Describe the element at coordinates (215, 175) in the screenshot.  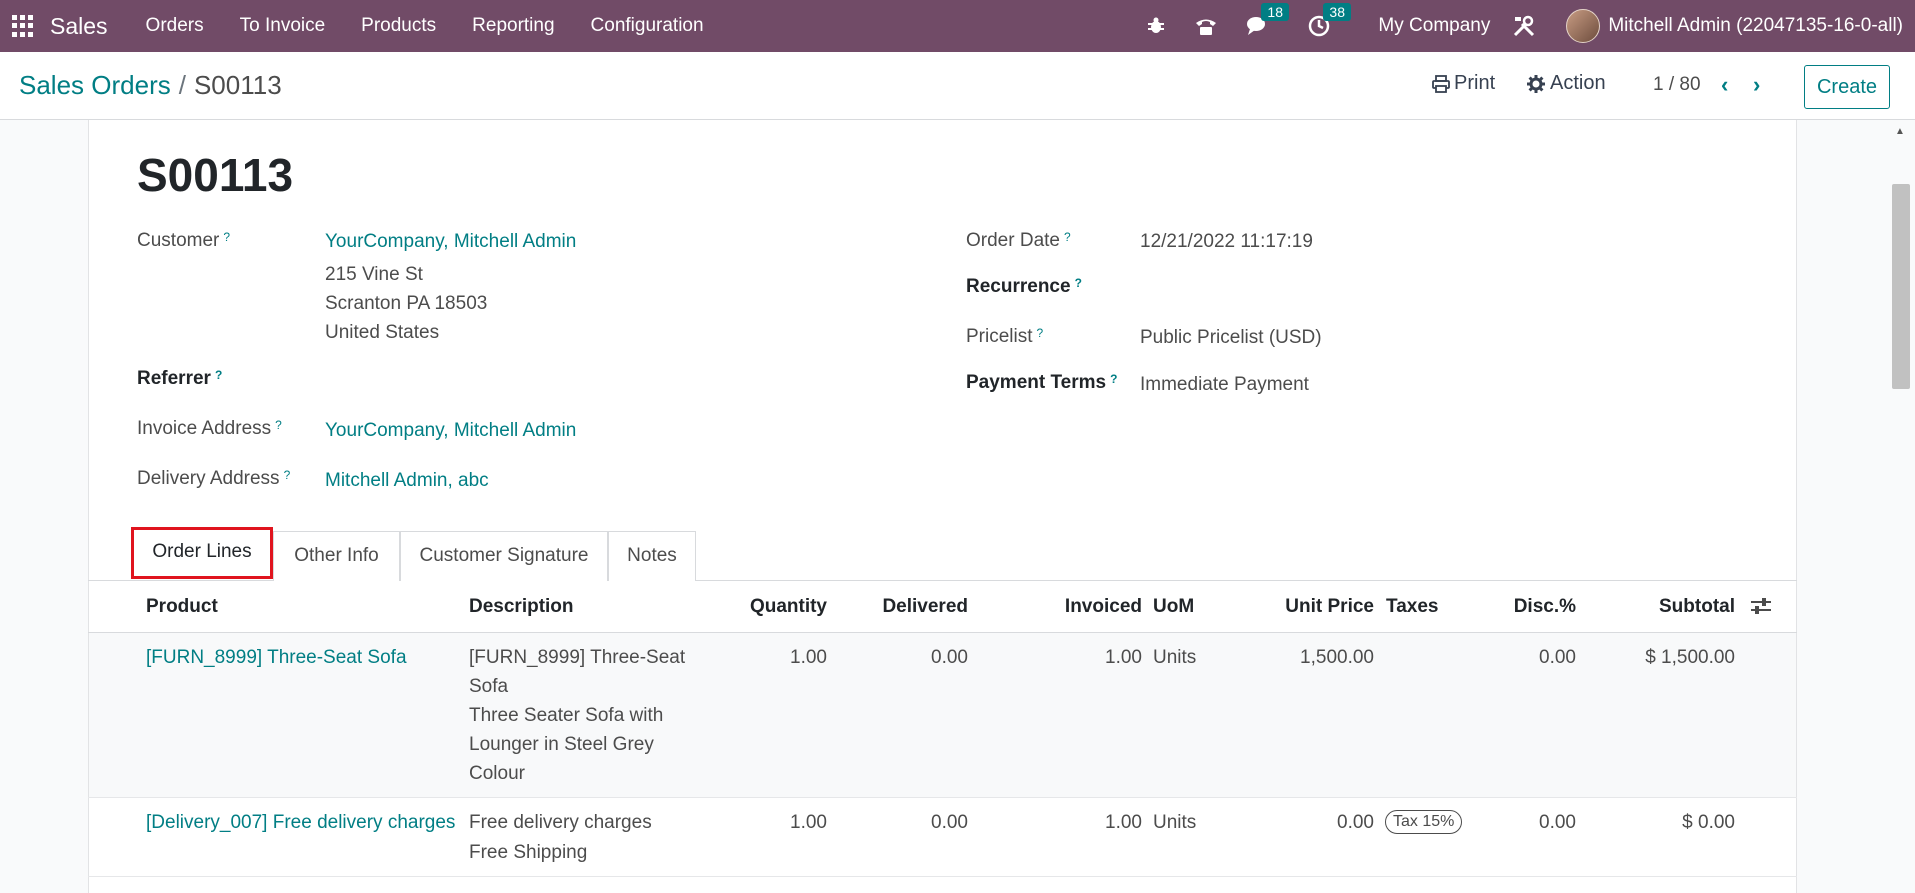
I see `order-title: S00113` at that location.